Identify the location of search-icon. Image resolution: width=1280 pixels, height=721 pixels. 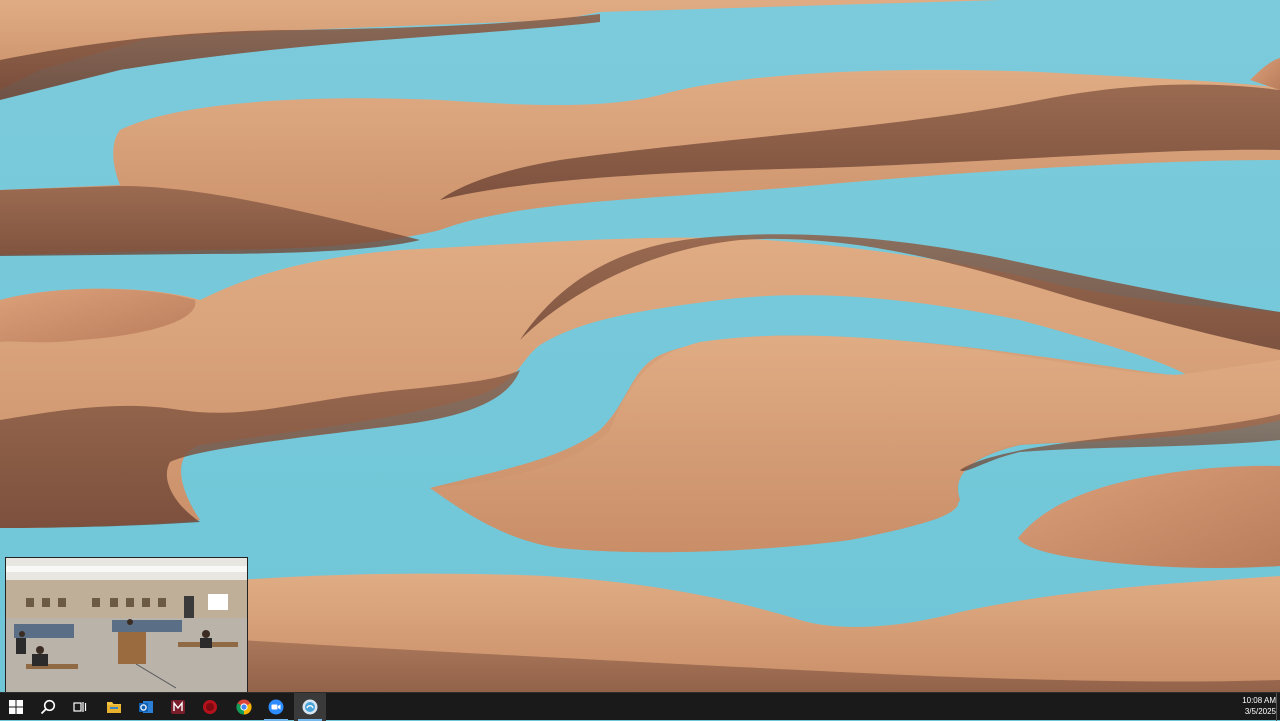
(48, 707).